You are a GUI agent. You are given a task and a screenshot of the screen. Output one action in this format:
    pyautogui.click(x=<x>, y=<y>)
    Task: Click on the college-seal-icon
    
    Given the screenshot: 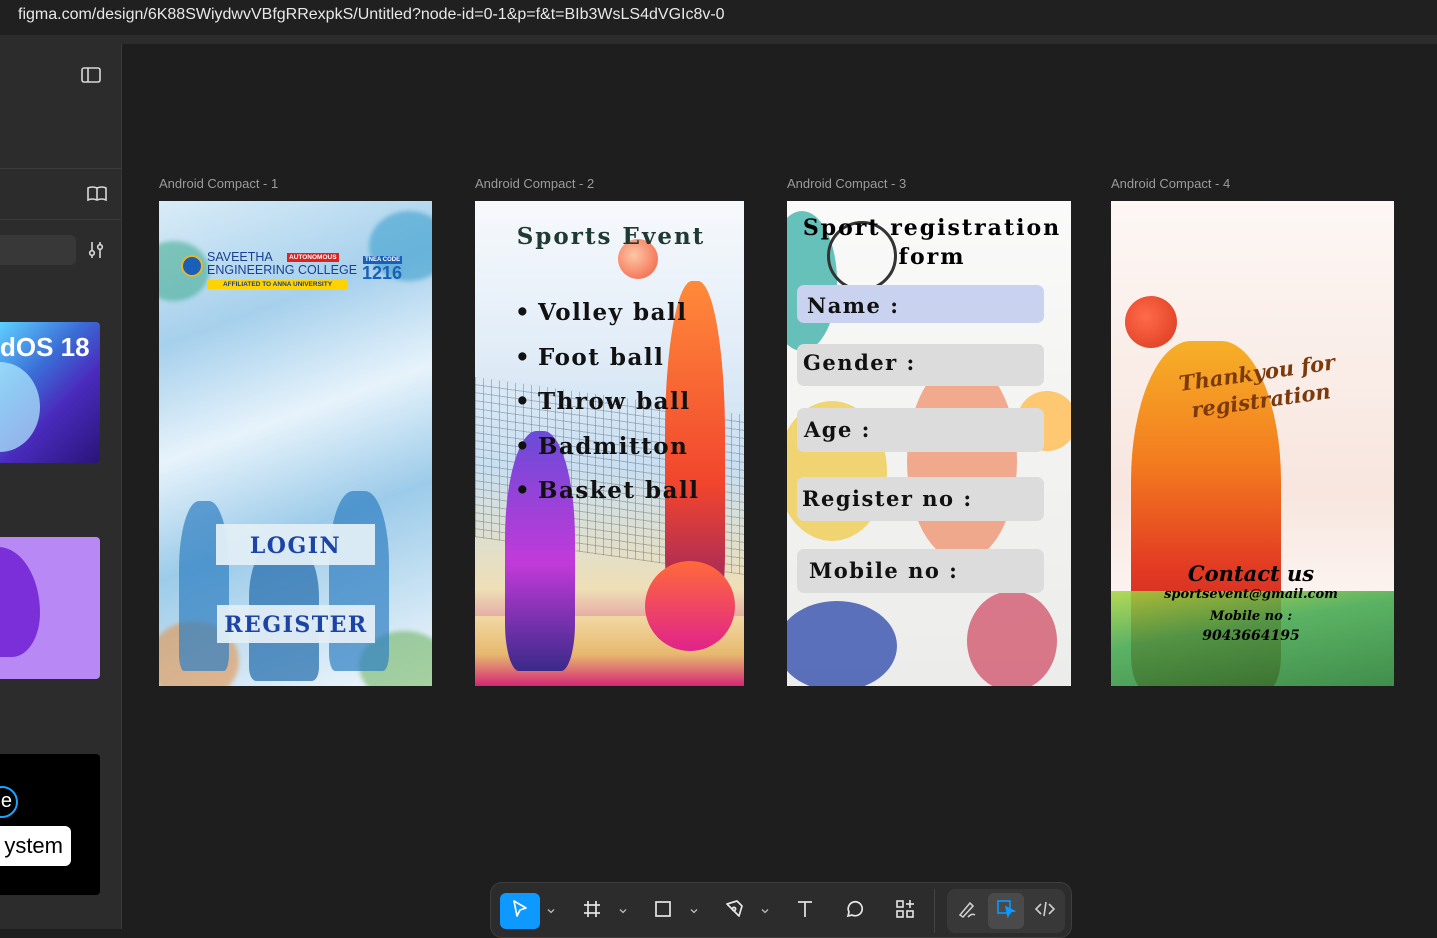 What is the action you would take?
    pyautogui.click(x=192, y=266)
    